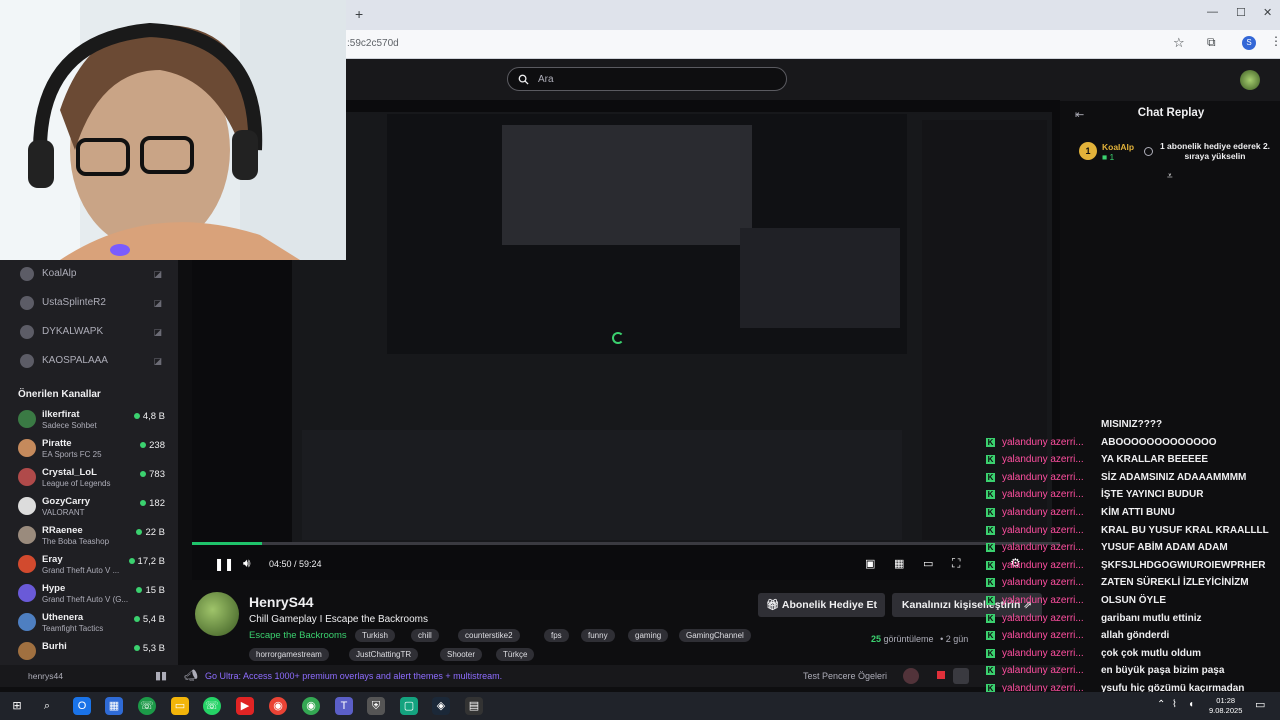 This screenshot has width=1280, height=720. I want to click on youtube-icon: ▶, so click(245, 706).